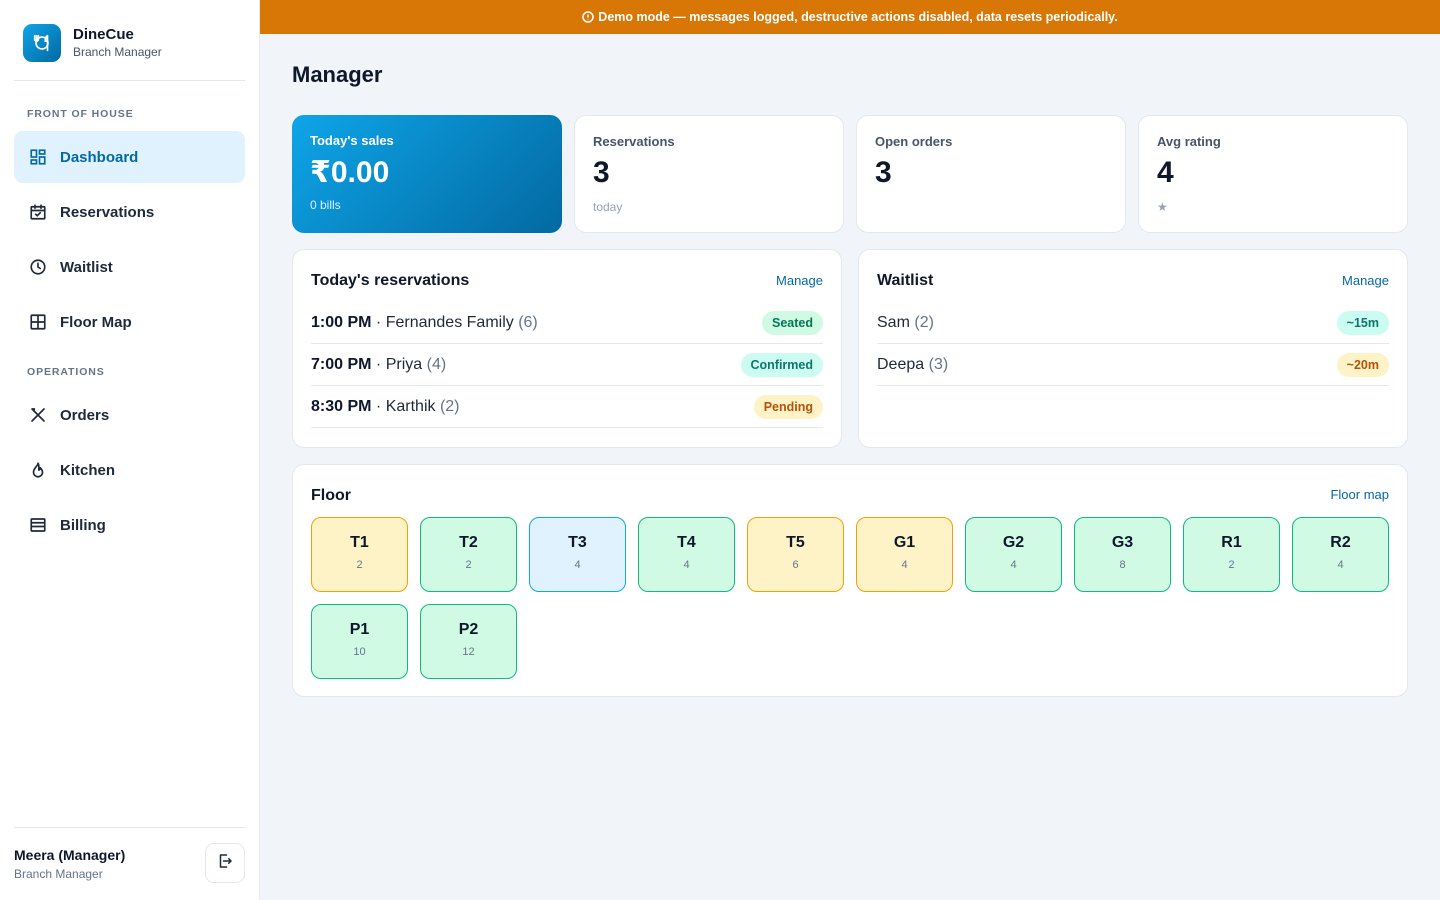 The image size is (1440, 900). What do you see at coordinates (608, 207) in the screenshot?
I see `stat-sub: today` at bounding box center [608, 207].